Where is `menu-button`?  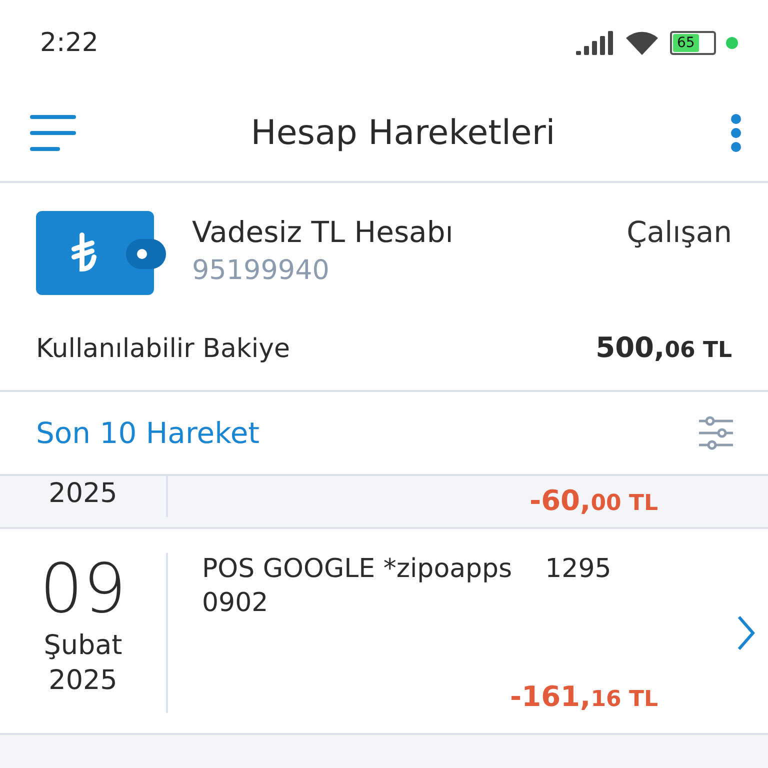 menu-button is located at coordinates (53, 133).